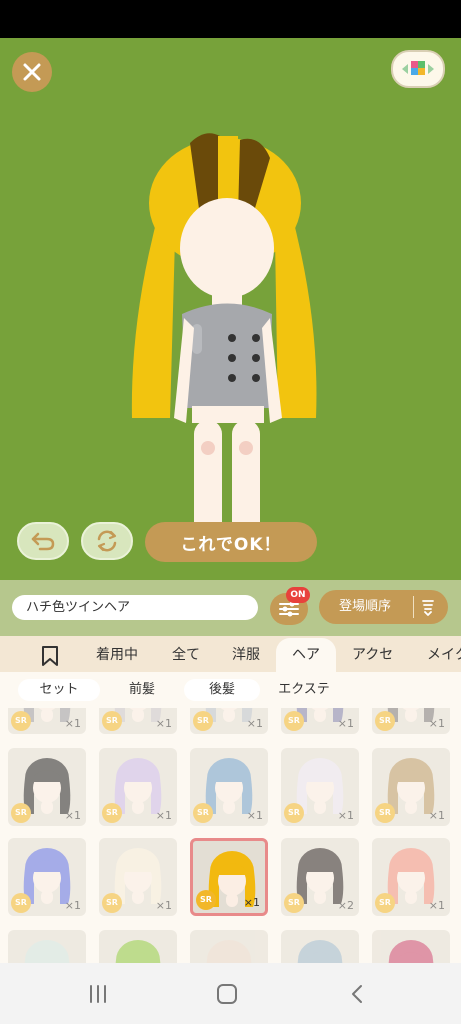  Describe the element at coordinates (229, 877) in the screenshot. I see `hair-item-card-selected: SR ×1` at that location.